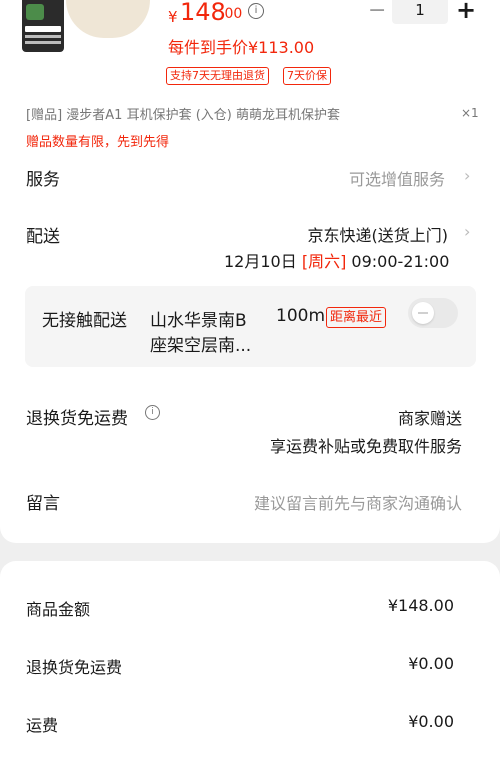 This screenshot has width=500, height=761. Describe the element at coordinates (241, 47) in the screenshot. I see `unit-final-price: 每件到手价¥113.00` at that location.